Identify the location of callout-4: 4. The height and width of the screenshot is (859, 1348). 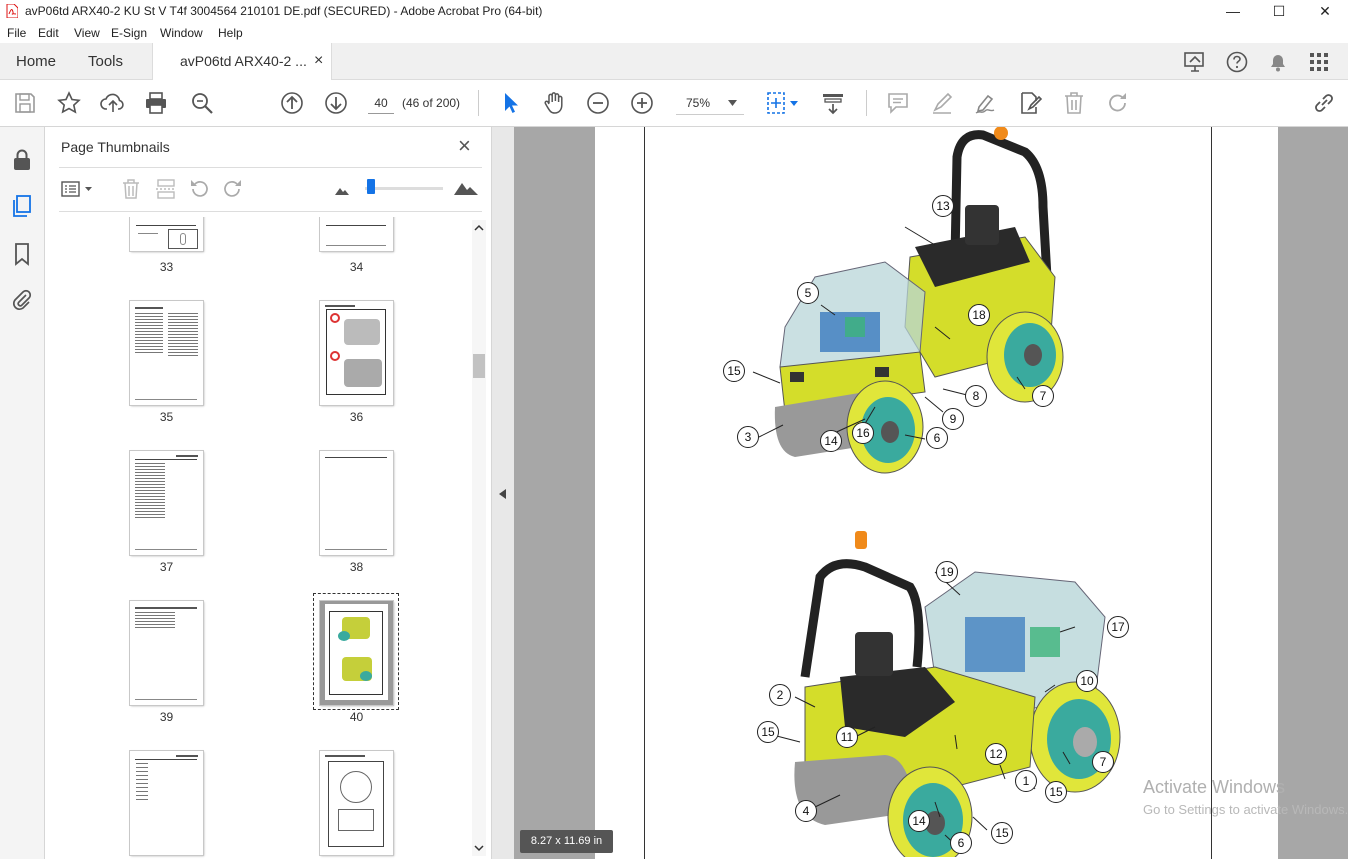
(806, 811).